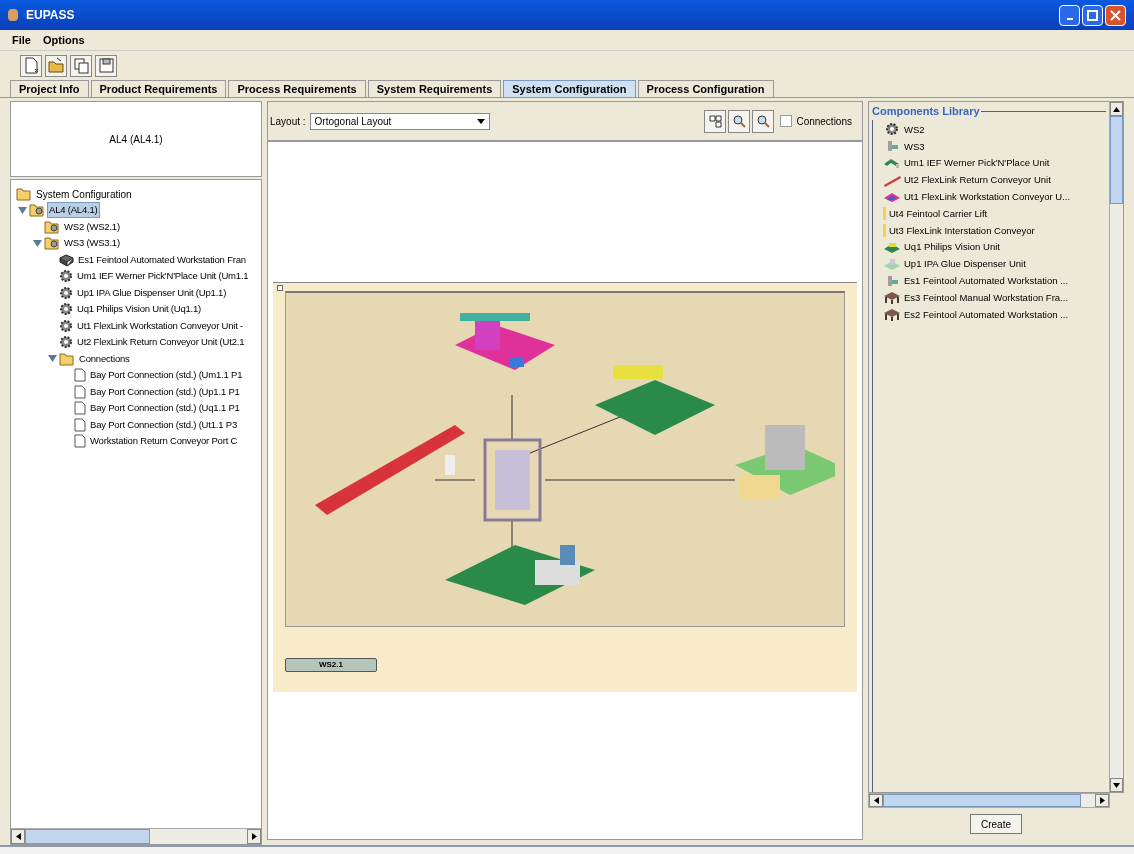 The height and width of the screenshot is (854, 1134). Describe the element at coordinates (92, 243) in the screenshot. I see `tree-item: WS3 (WS3.1)` at that location.